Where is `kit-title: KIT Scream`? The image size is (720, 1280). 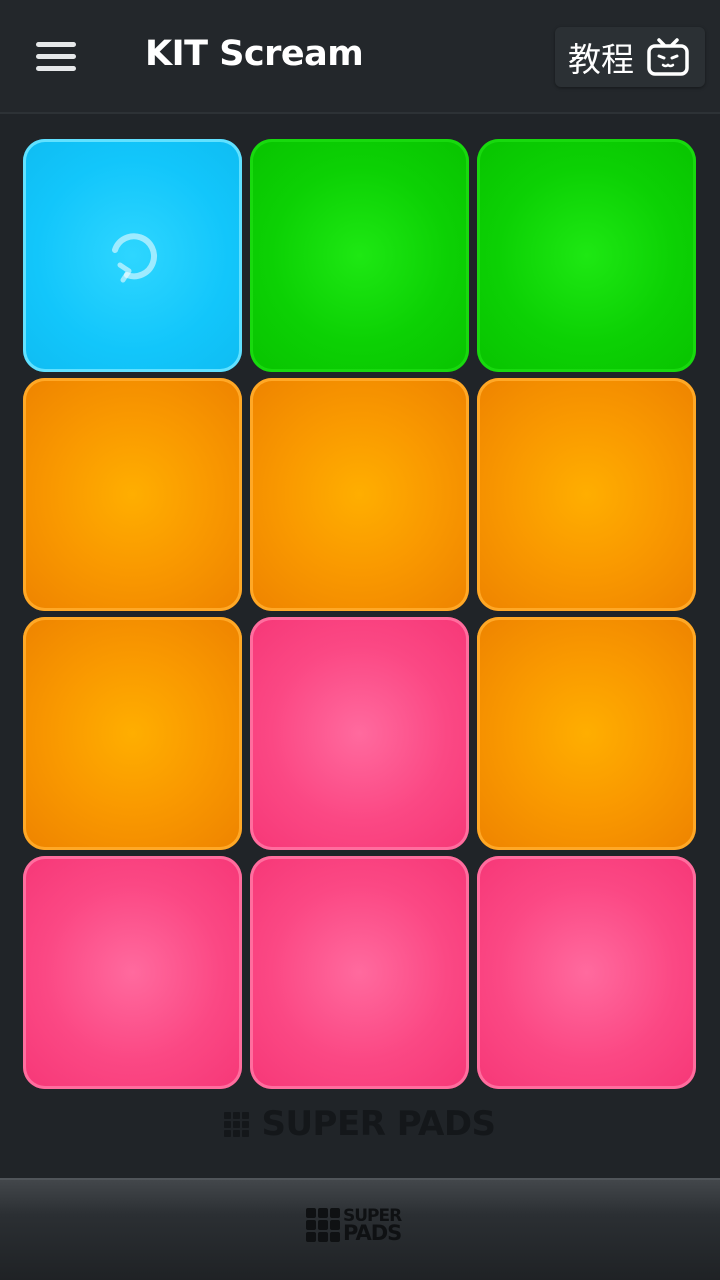
kit-title: KIT Scream is located at coordinates (254, 54).